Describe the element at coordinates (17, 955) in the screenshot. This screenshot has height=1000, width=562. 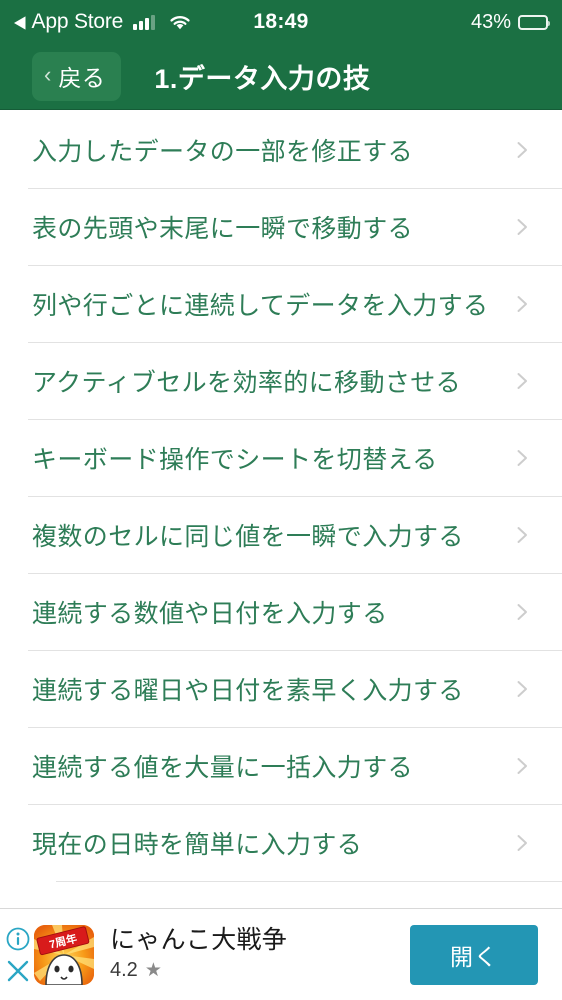
I see `ad-meta-icons` at that location.